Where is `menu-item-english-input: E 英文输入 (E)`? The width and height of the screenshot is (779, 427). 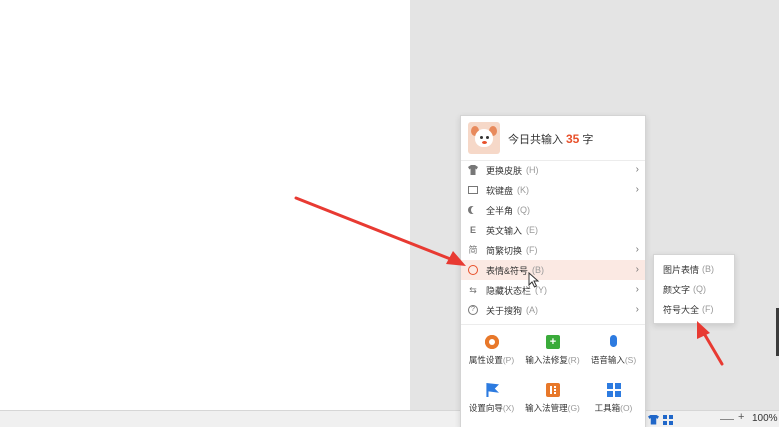 menu-item-english-input: E 英文输入 (E) is located at coordinates (553, 230).